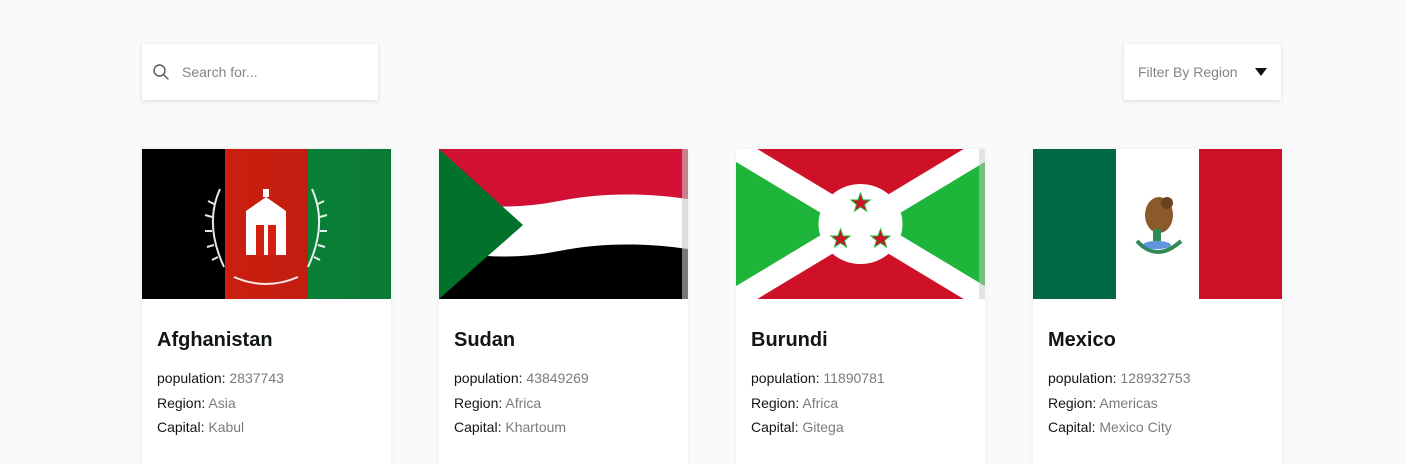  Describe the element at coordinates (797, 427) in the screenshot. I see `capital-stat: Capital: Gitega` at that location.